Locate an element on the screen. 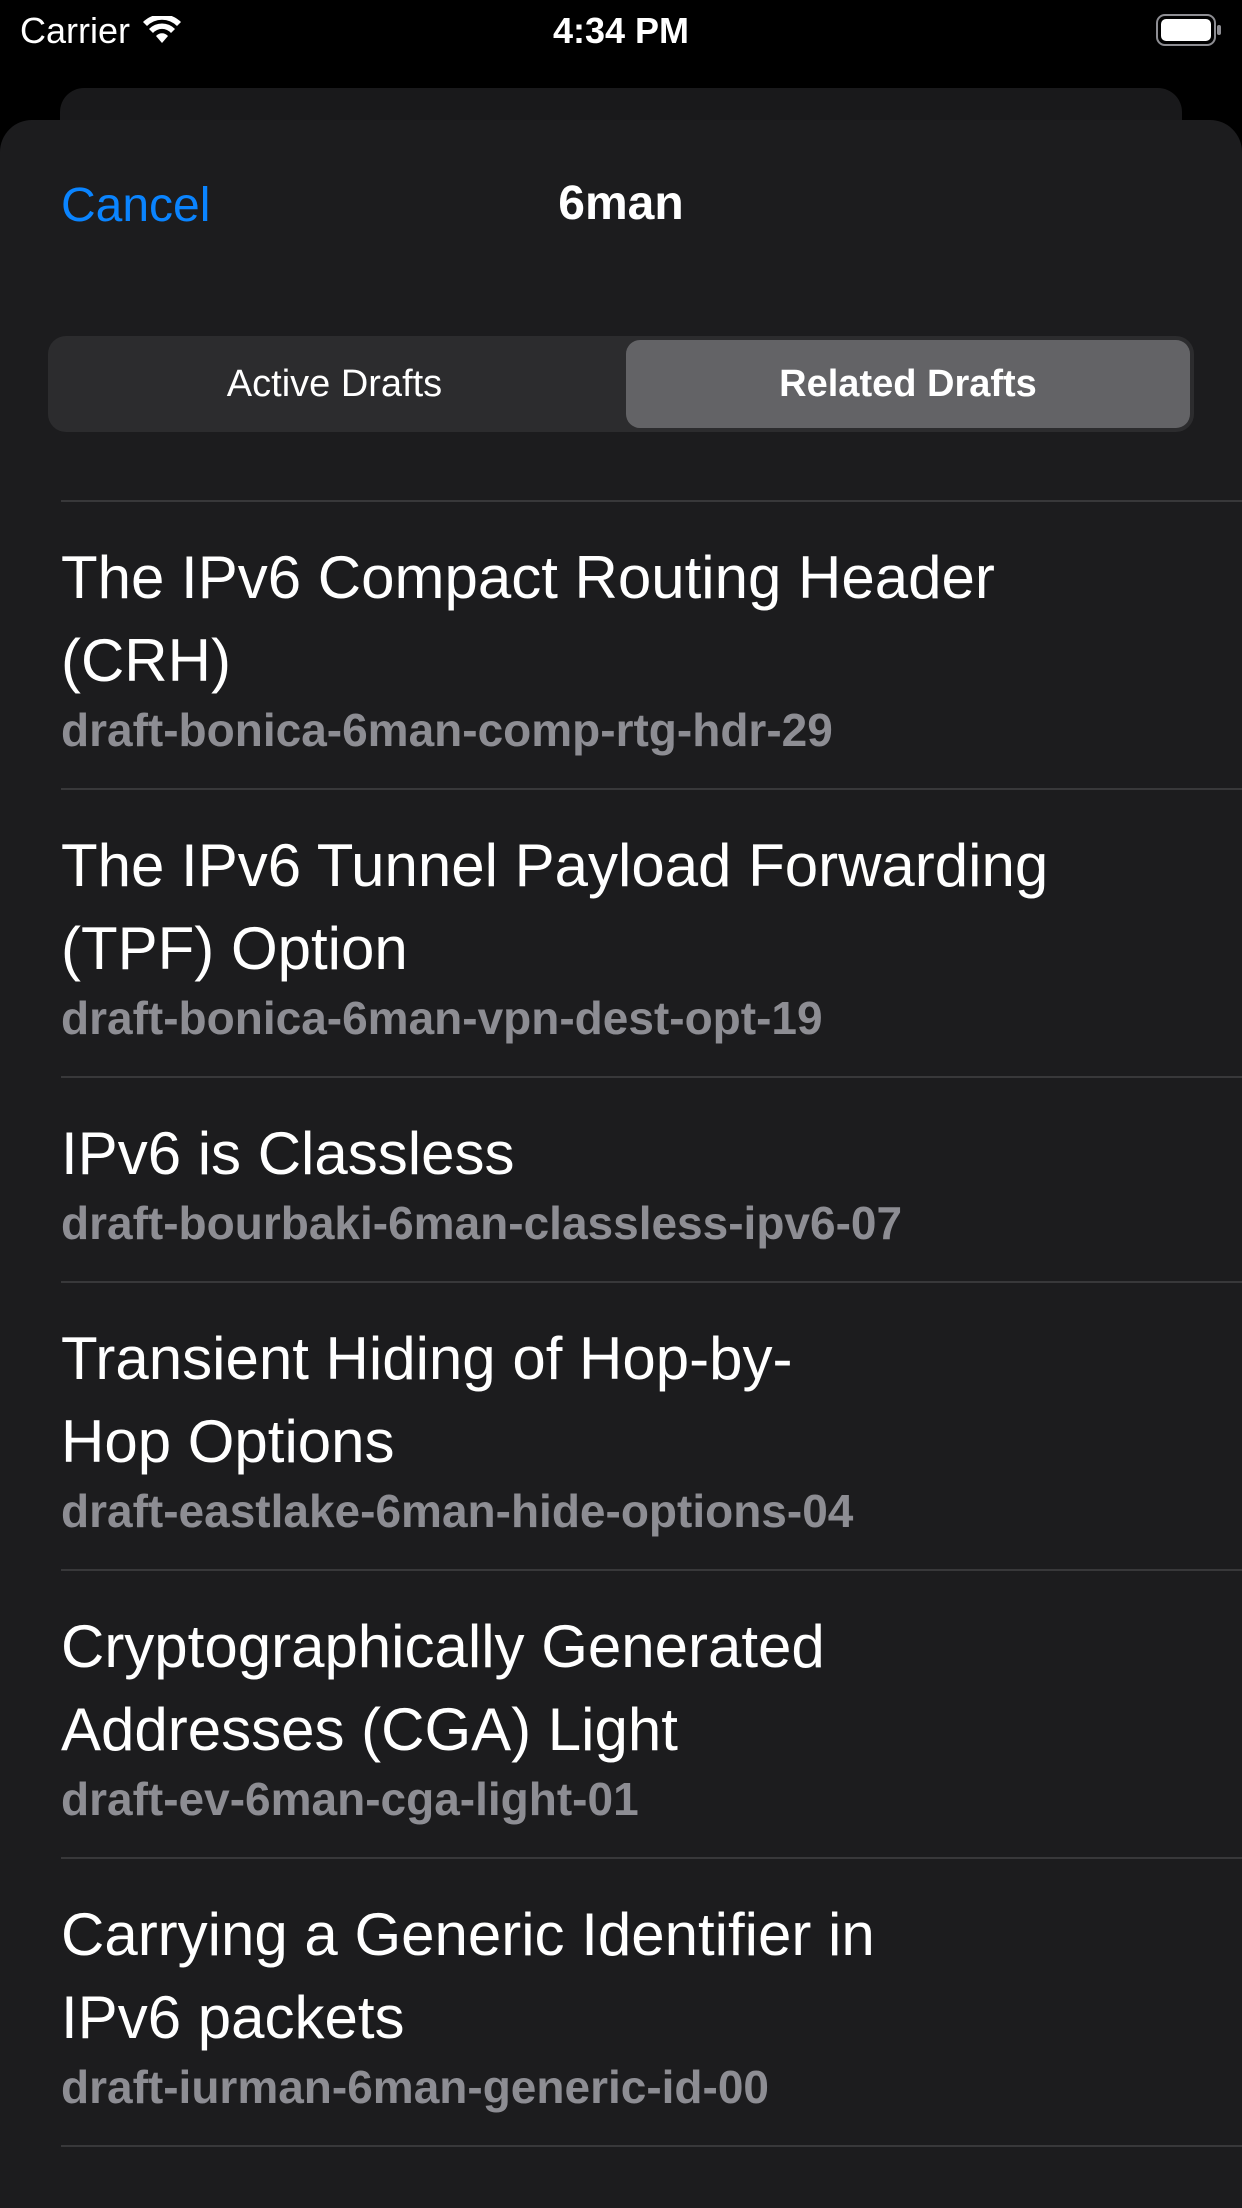 The image size is (1242, 2208). draft-title: The IPv6 Compact Routing Header (CRH) is located at coordinates (611, 602).